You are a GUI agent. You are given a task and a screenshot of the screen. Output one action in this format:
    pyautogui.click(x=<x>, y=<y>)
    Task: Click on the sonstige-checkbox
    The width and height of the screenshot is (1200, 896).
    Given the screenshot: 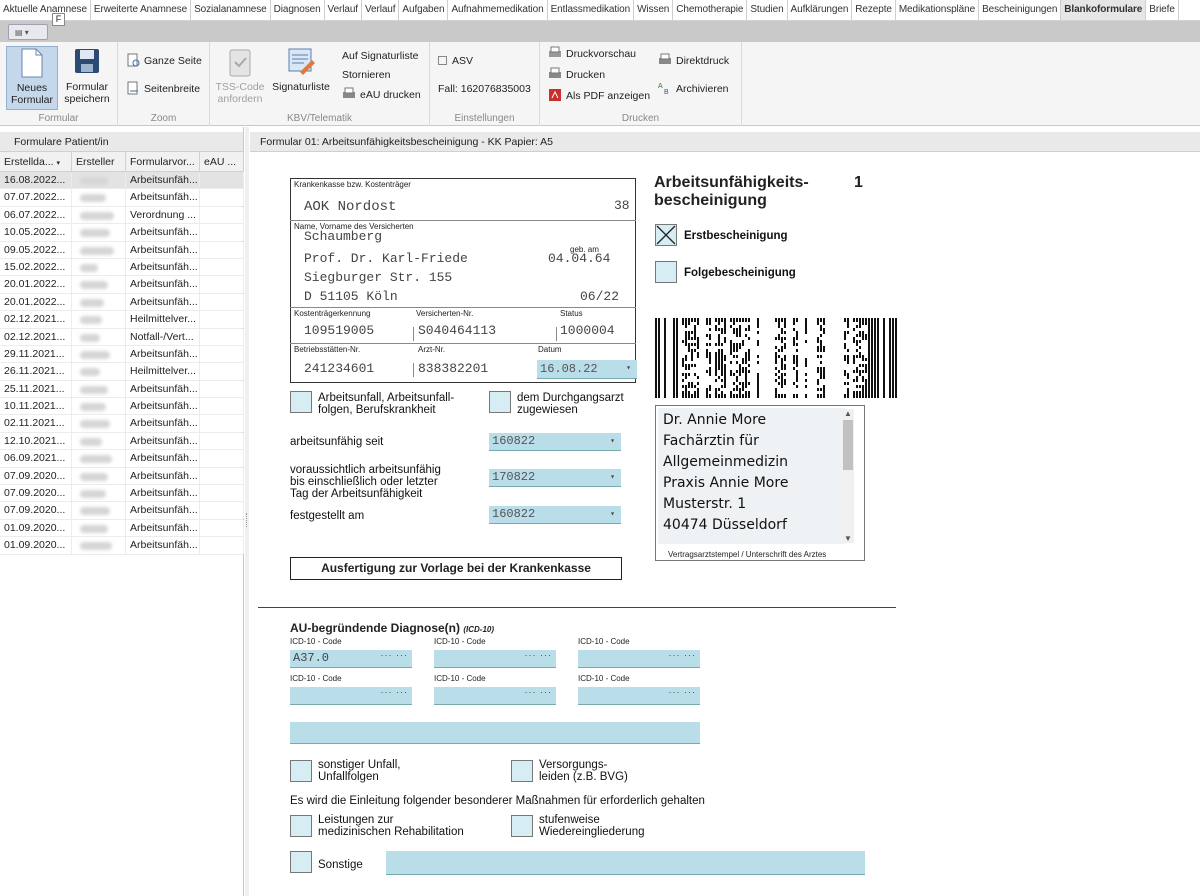 What is the action you would take?
    pyautogui.click(x=301, y=862)
    